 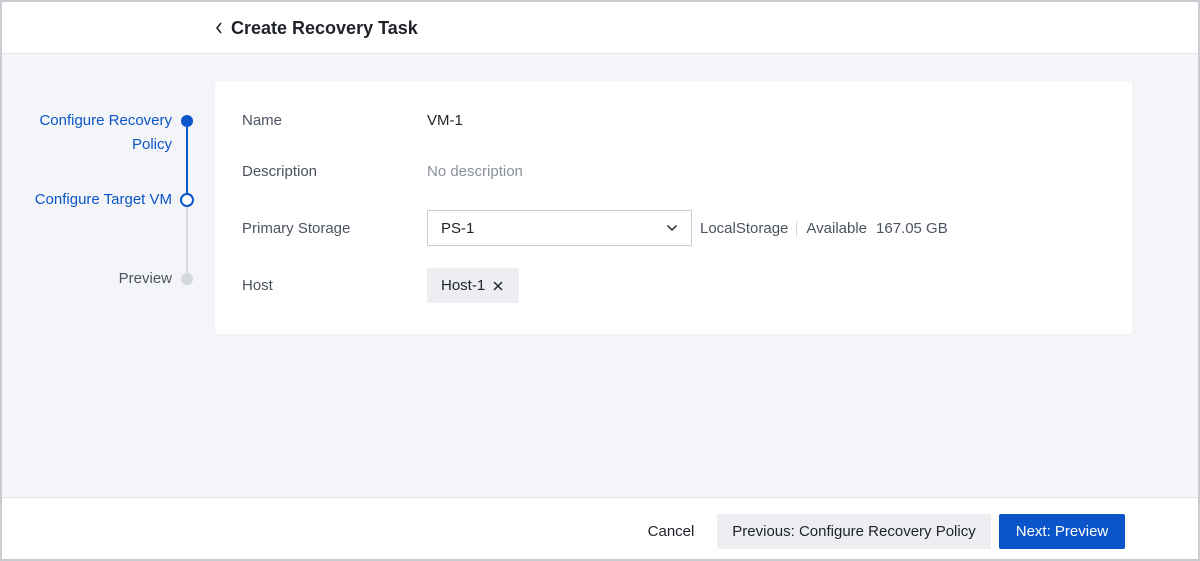 I want to click on cancel-button: Cancel, so click(x=671, y=531).